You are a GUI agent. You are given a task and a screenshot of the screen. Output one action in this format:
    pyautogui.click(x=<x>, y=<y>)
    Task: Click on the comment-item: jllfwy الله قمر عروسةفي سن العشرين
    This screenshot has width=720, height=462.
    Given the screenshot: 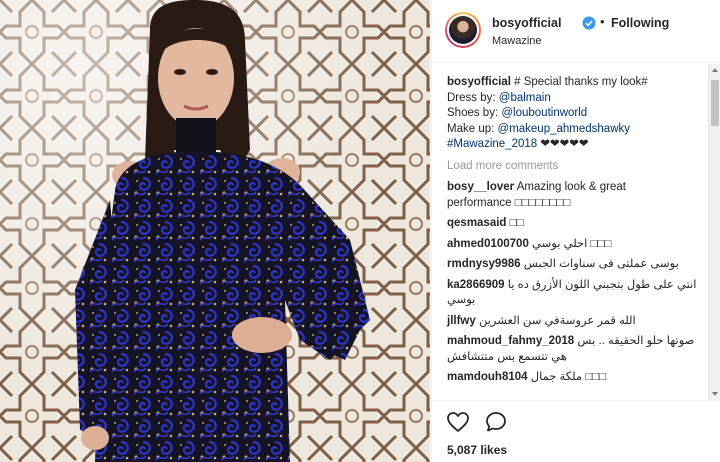 What is the action you would take?
    pyautogui.click(x=577, y=322)
    